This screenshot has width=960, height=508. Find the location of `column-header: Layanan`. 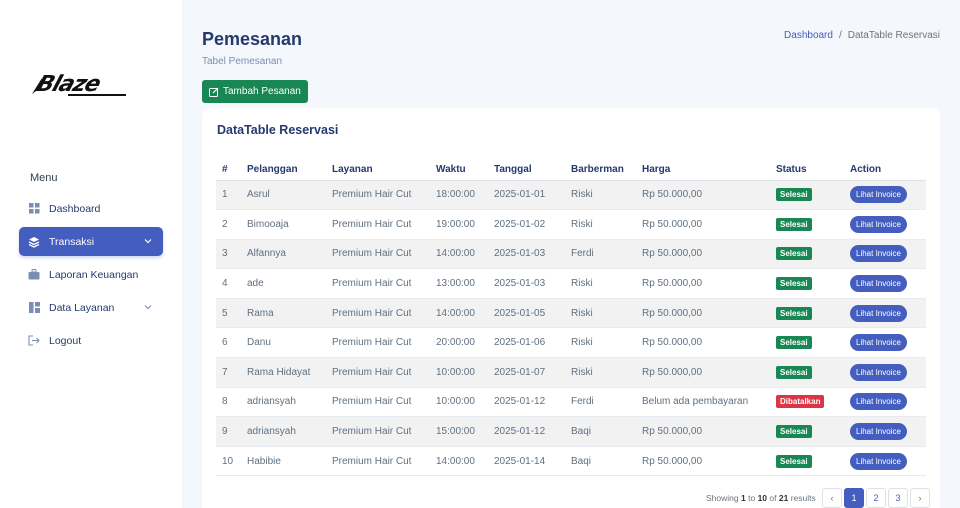

column-header: Layanan is located at coordinates (378, 170).